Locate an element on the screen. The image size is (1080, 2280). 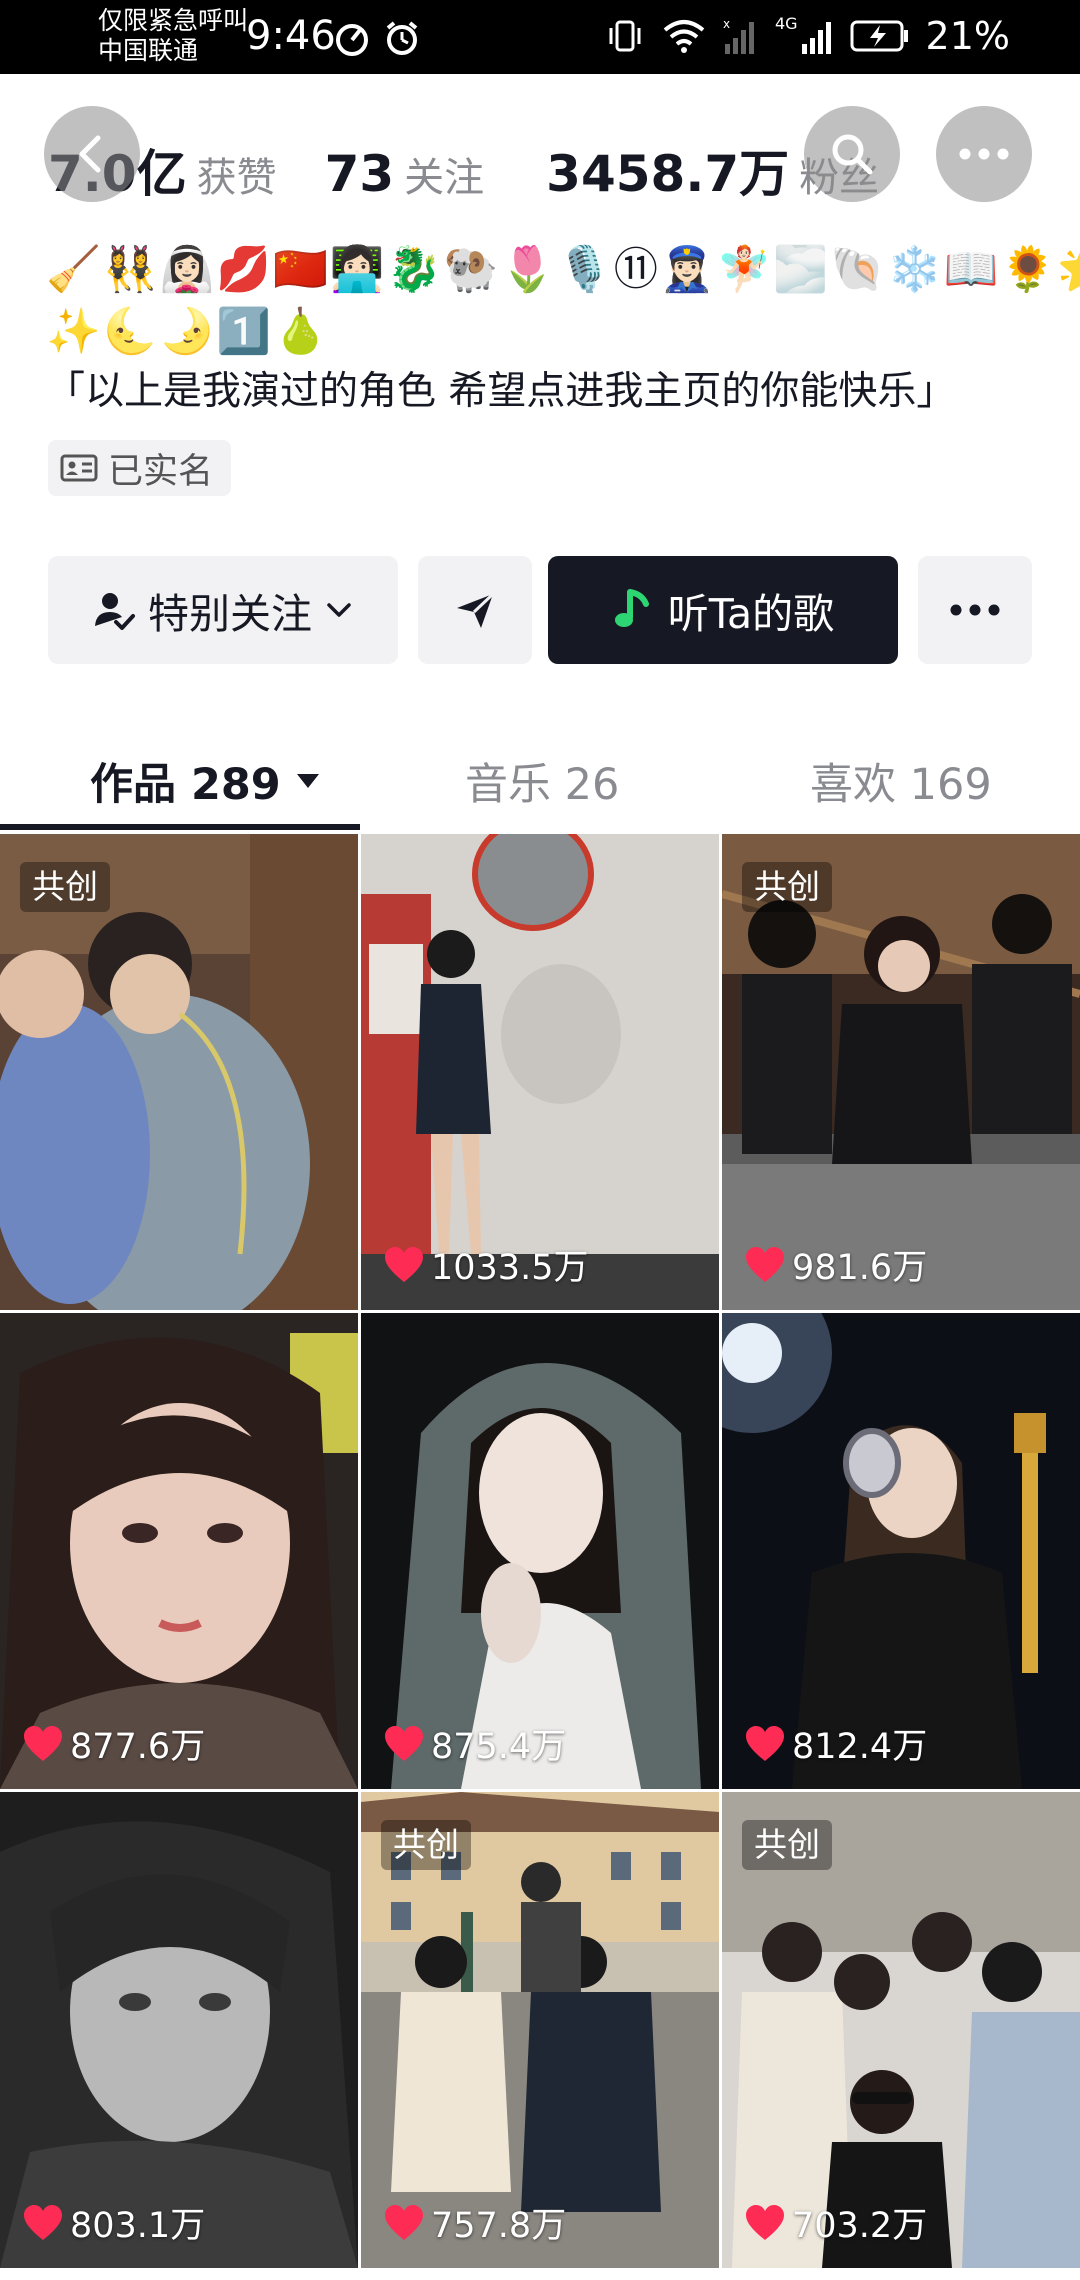
listen-songs-label: 听Ta的歌 is located at coordinates (751, 614).